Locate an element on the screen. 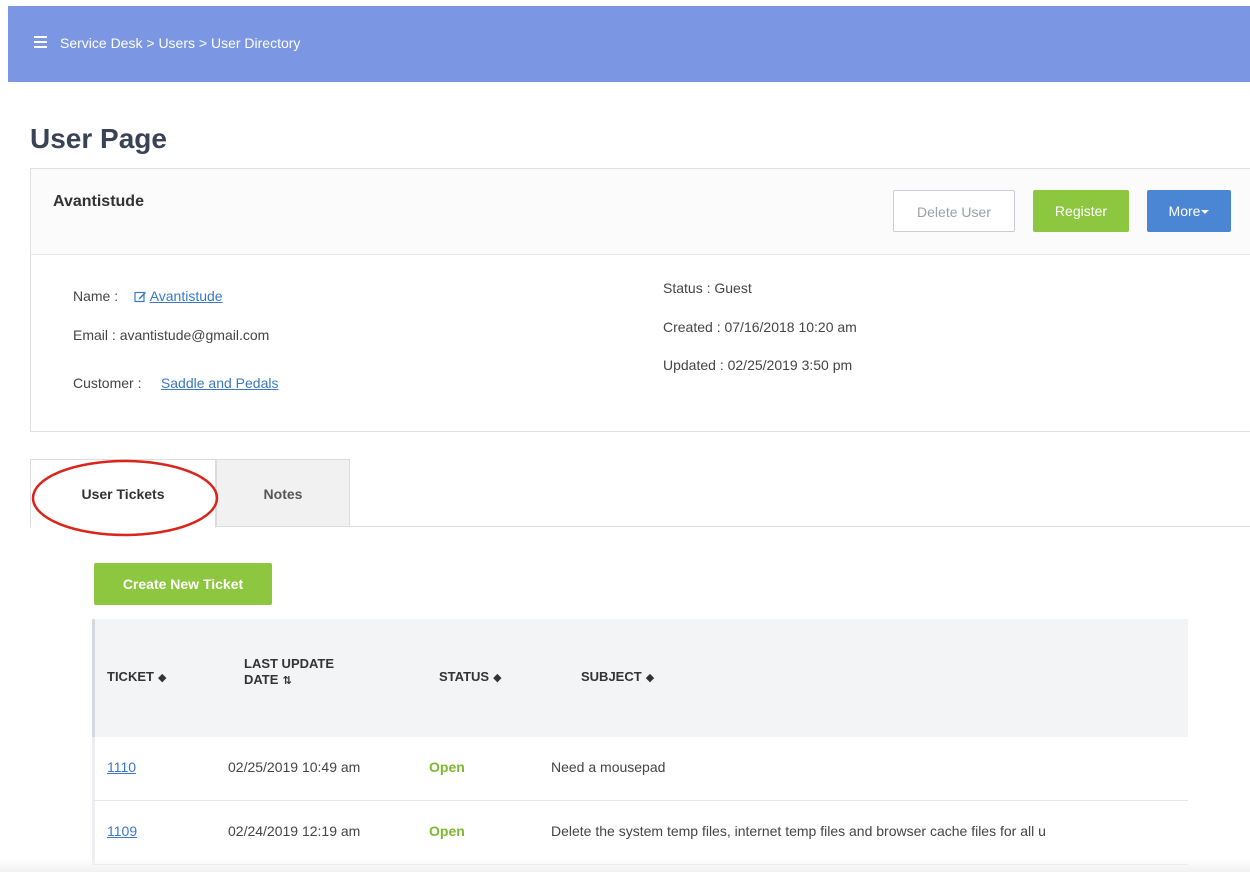 The width and height of the screenshot is (1250, 872). email-value: avantistude@gmail.com is located at coordinates (194, 335).